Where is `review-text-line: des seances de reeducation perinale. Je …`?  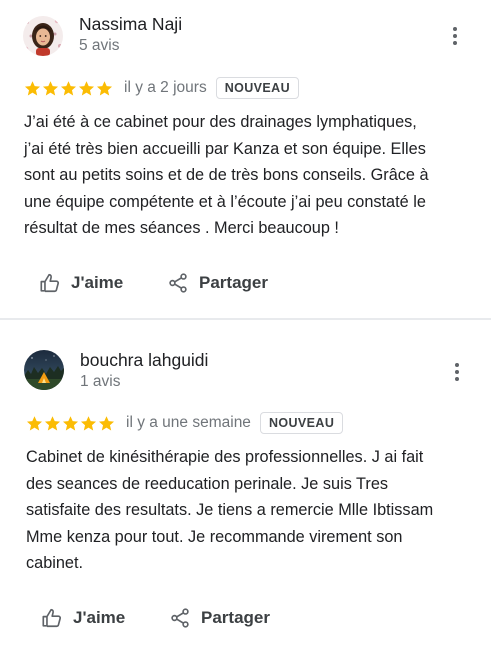 review-text-line: des seances de reeducation perinale. Je … is located at coordinates (207, 483).